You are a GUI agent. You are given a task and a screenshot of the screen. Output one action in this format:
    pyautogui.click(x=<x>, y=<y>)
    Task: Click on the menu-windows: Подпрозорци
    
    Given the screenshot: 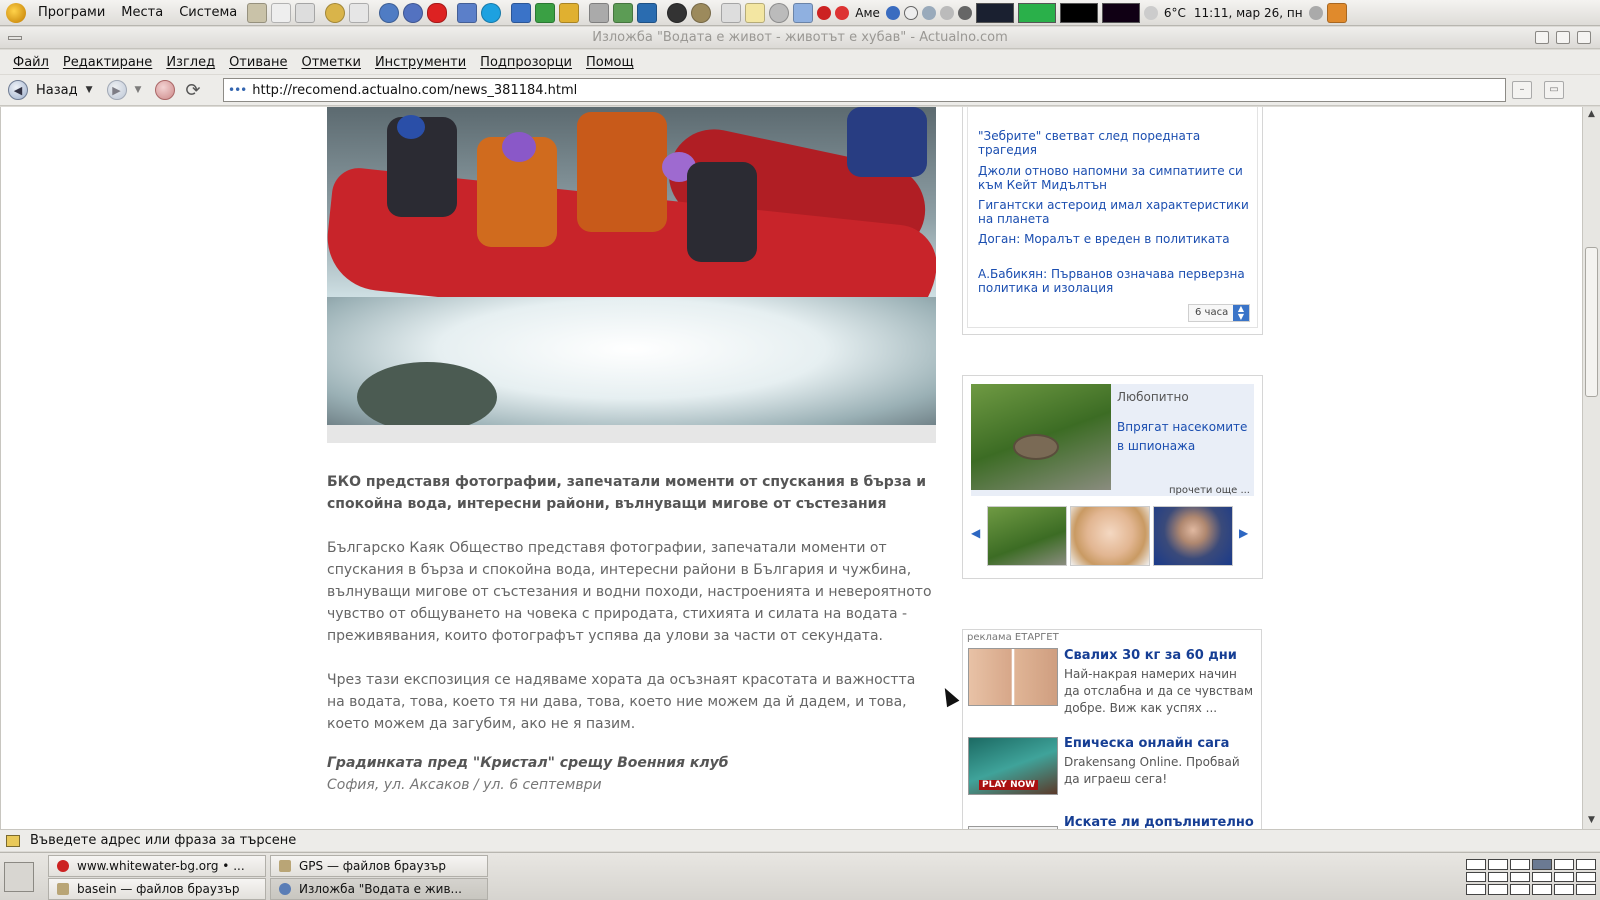 What is the action you would take?
    pyautogui.click(x=526, y=62)
    